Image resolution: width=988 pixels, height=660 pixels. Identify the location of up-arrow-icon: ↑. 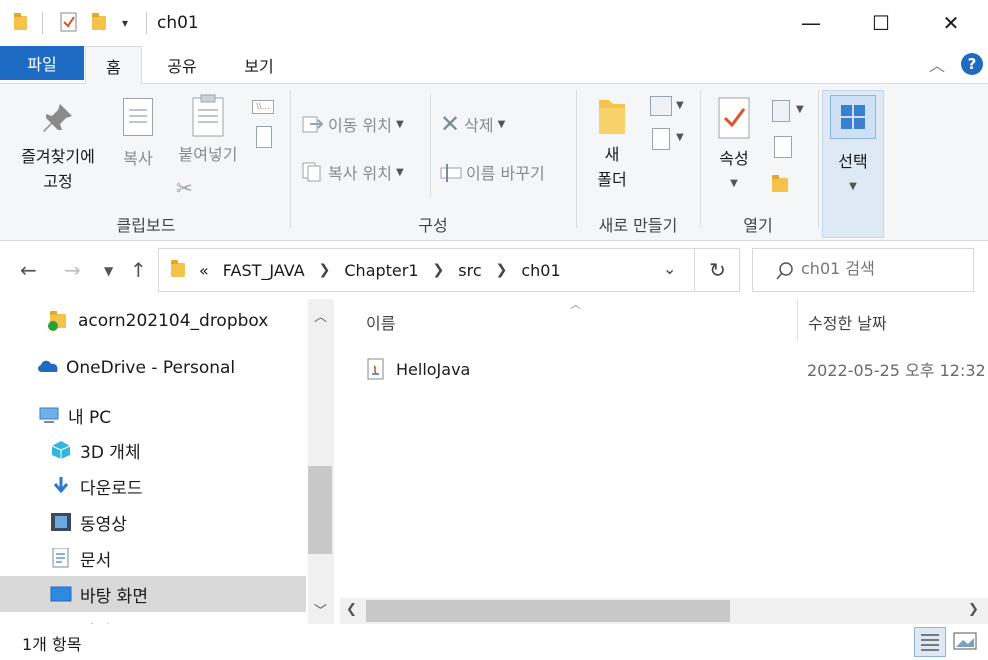
(138, 270).